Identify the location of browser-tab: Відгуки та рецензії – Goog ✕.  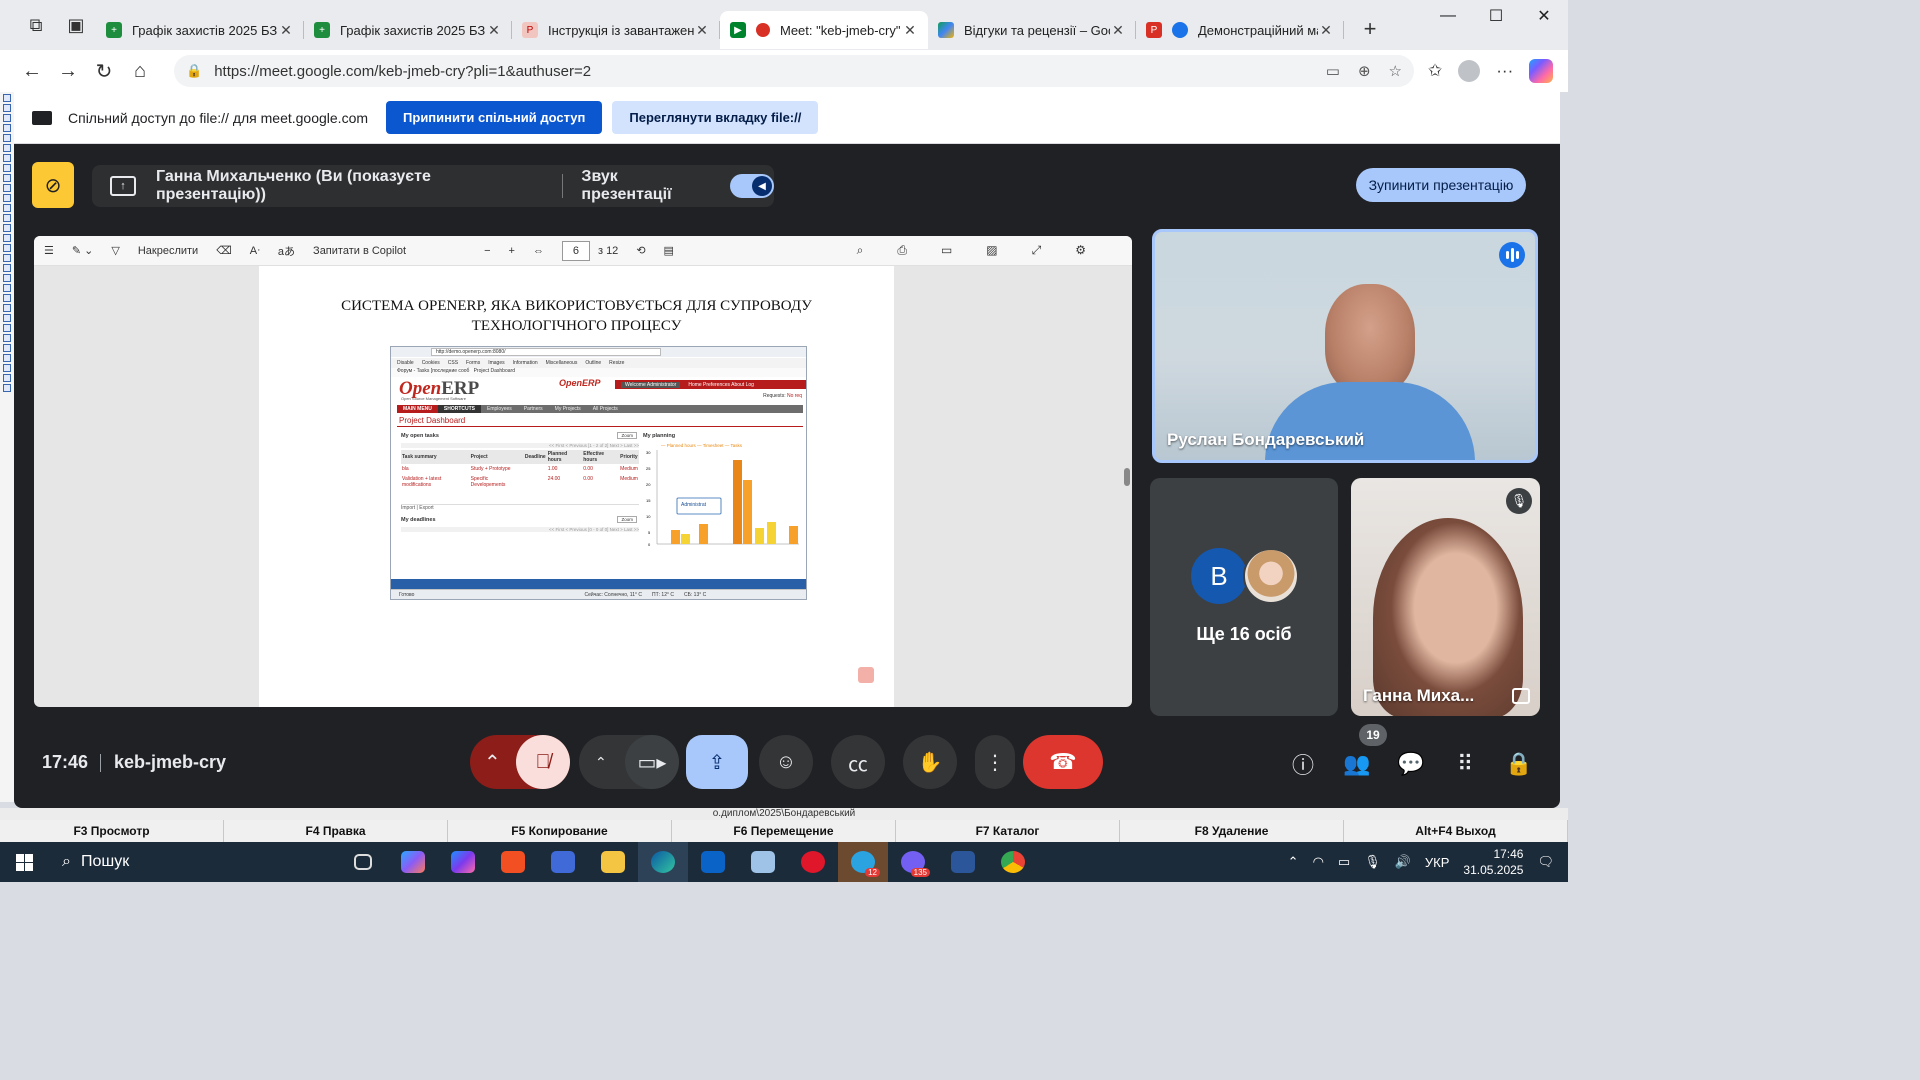
(1032, 30).